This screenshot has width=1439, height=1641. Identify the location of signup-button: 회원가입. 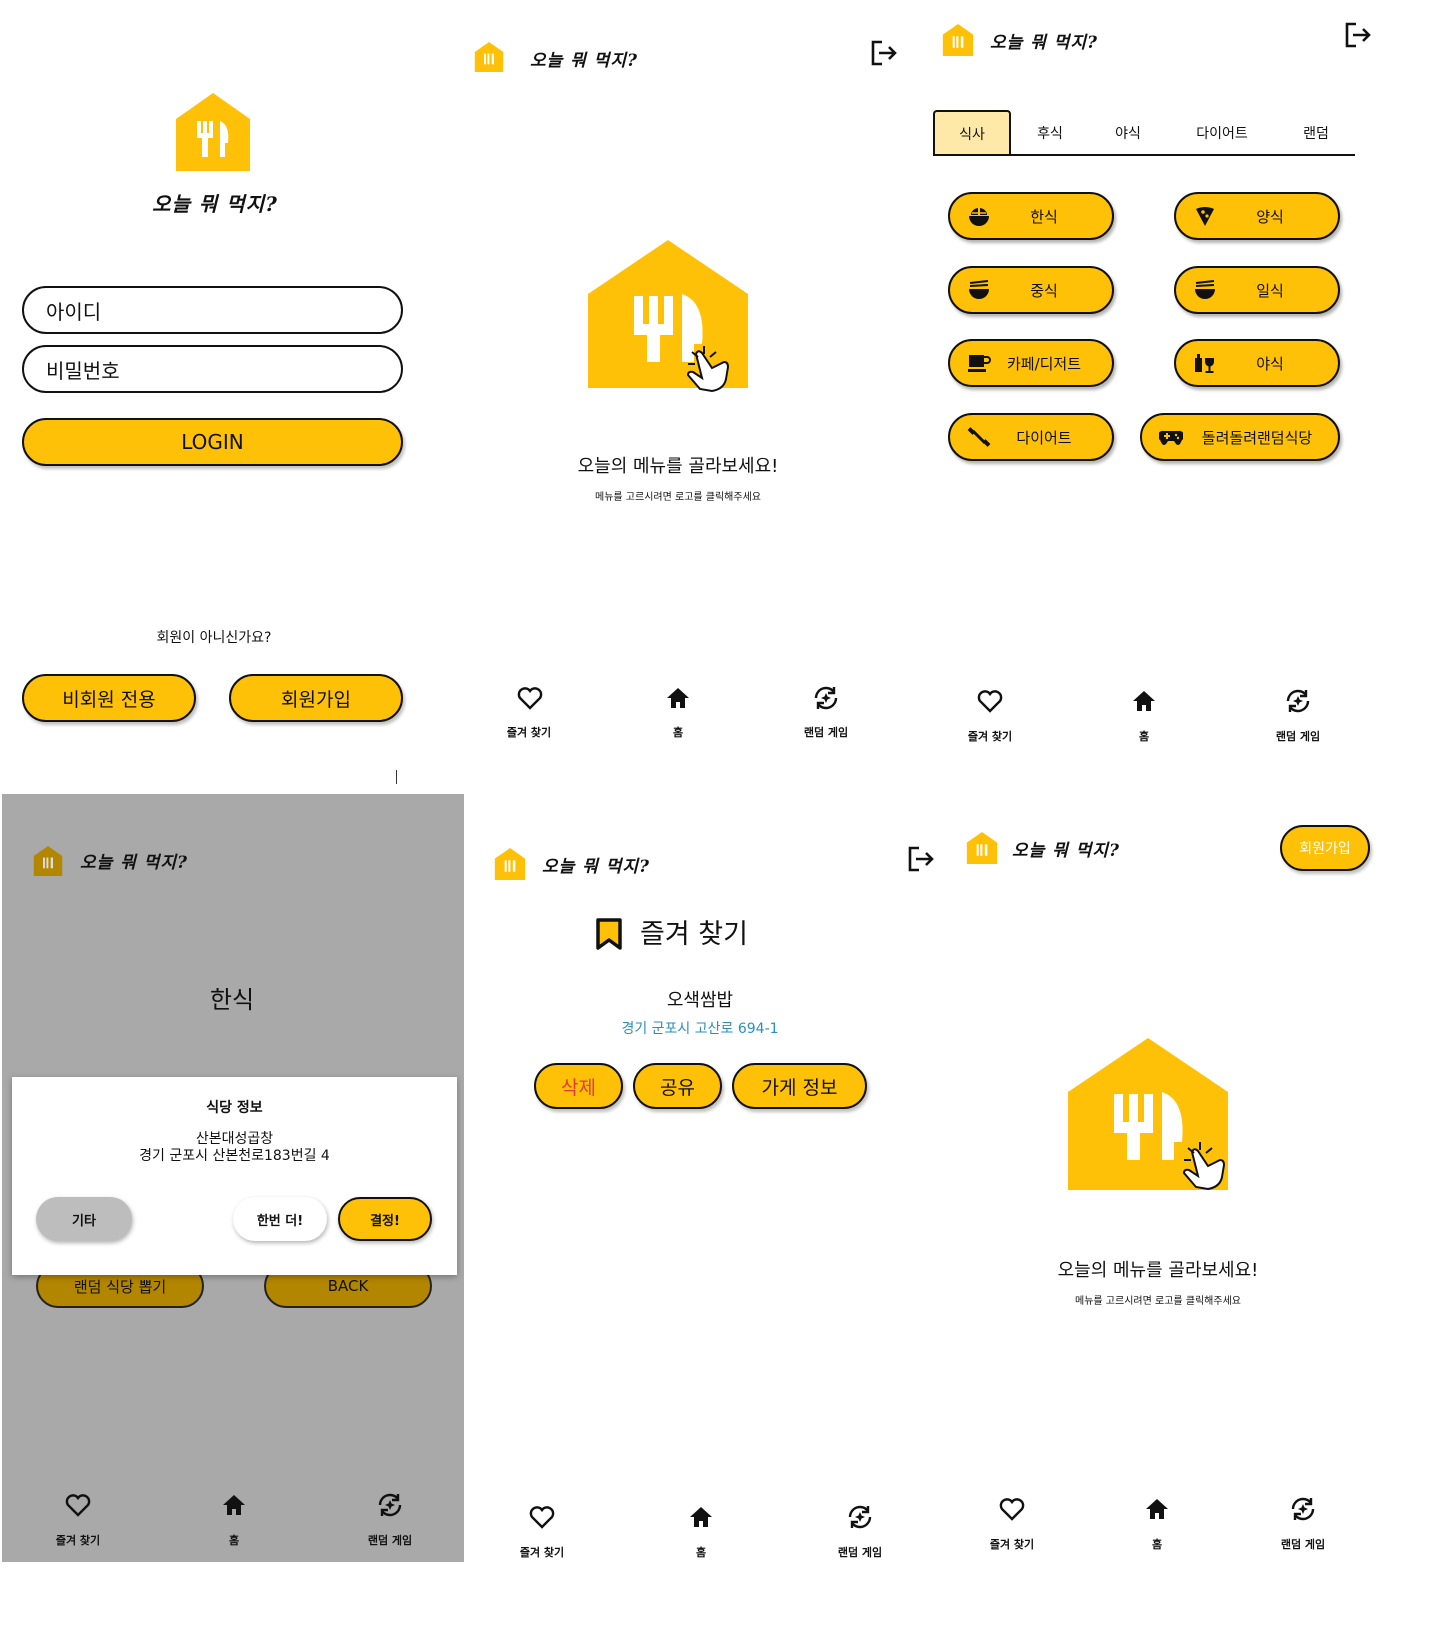
(316, 698).